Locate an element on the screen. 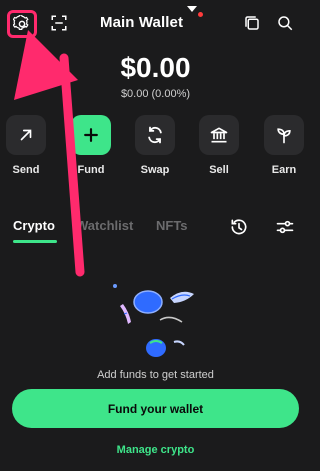 Image resolution: width=320 pixels, height=471 pixels. sell-label: Sell is located at coordinates (219, 170).